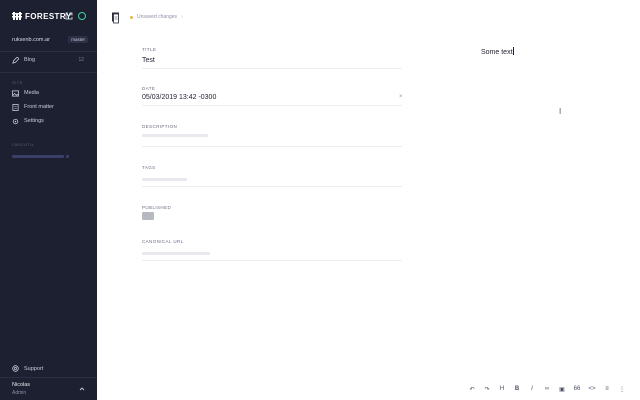 Image resolution: width=640 pixels, height=400 pixels. I want to click on date-field: 05/03/2019 13:42 -0300, so click(179, 97).